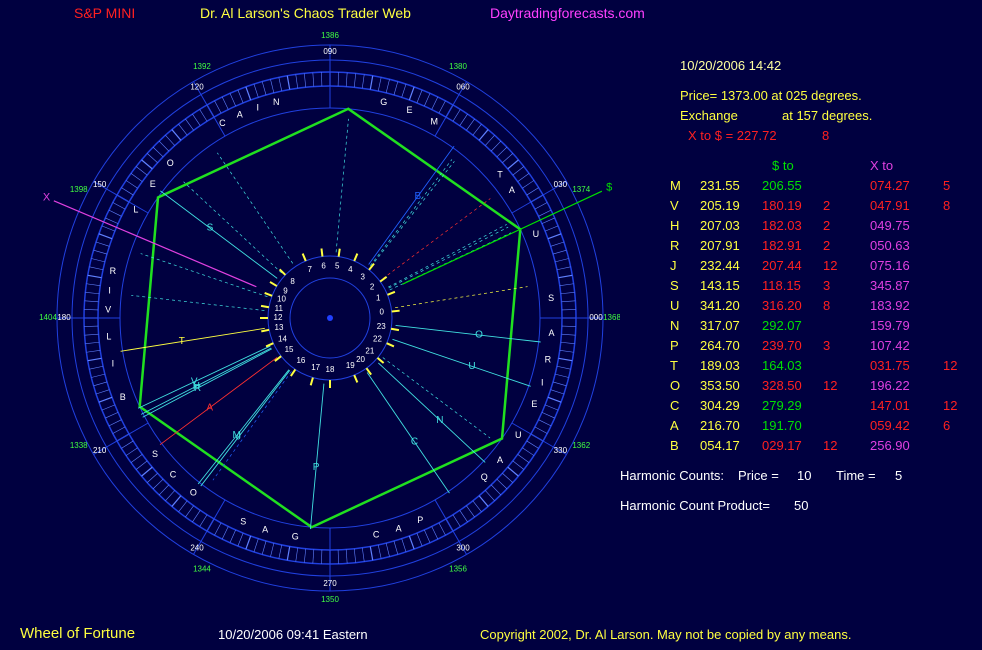 This screenshot has height=650, width=982. What do you see at coordinates (782, 305) in the screenshot?
I see `dollar-to-value: 316.20` at bounding box center [782, 305].